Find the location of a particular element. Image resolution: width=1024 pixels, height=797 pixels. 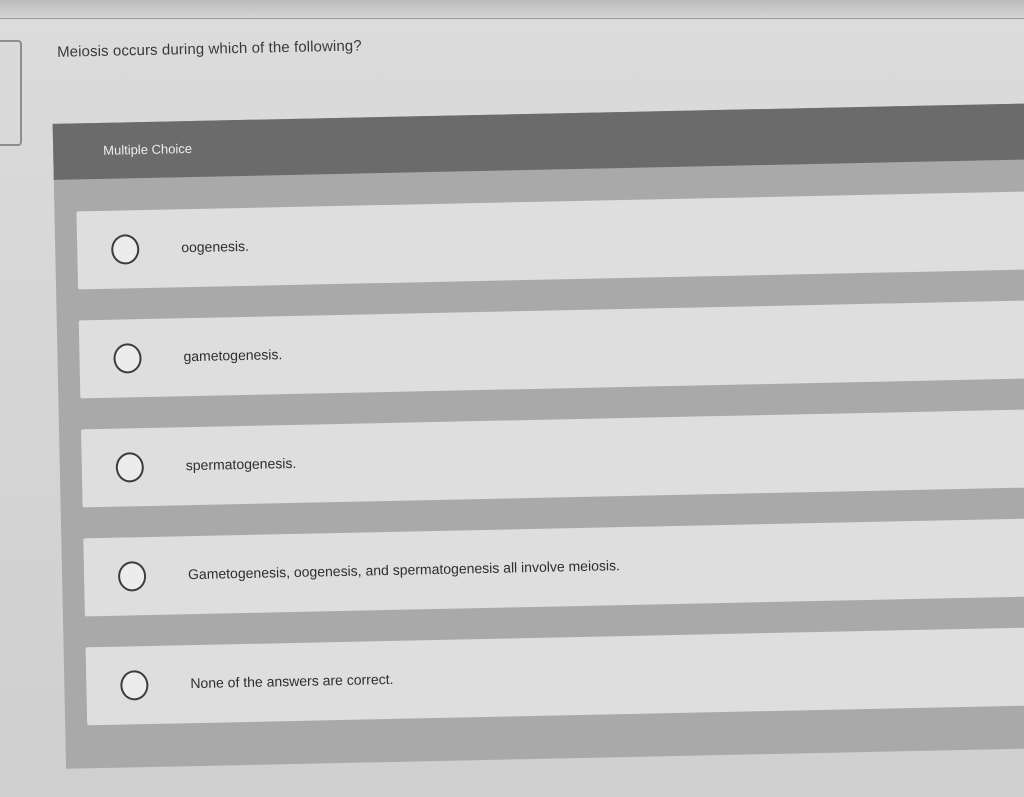

answer-option-2: gametogenesis. is located at coordinates (551, 349).